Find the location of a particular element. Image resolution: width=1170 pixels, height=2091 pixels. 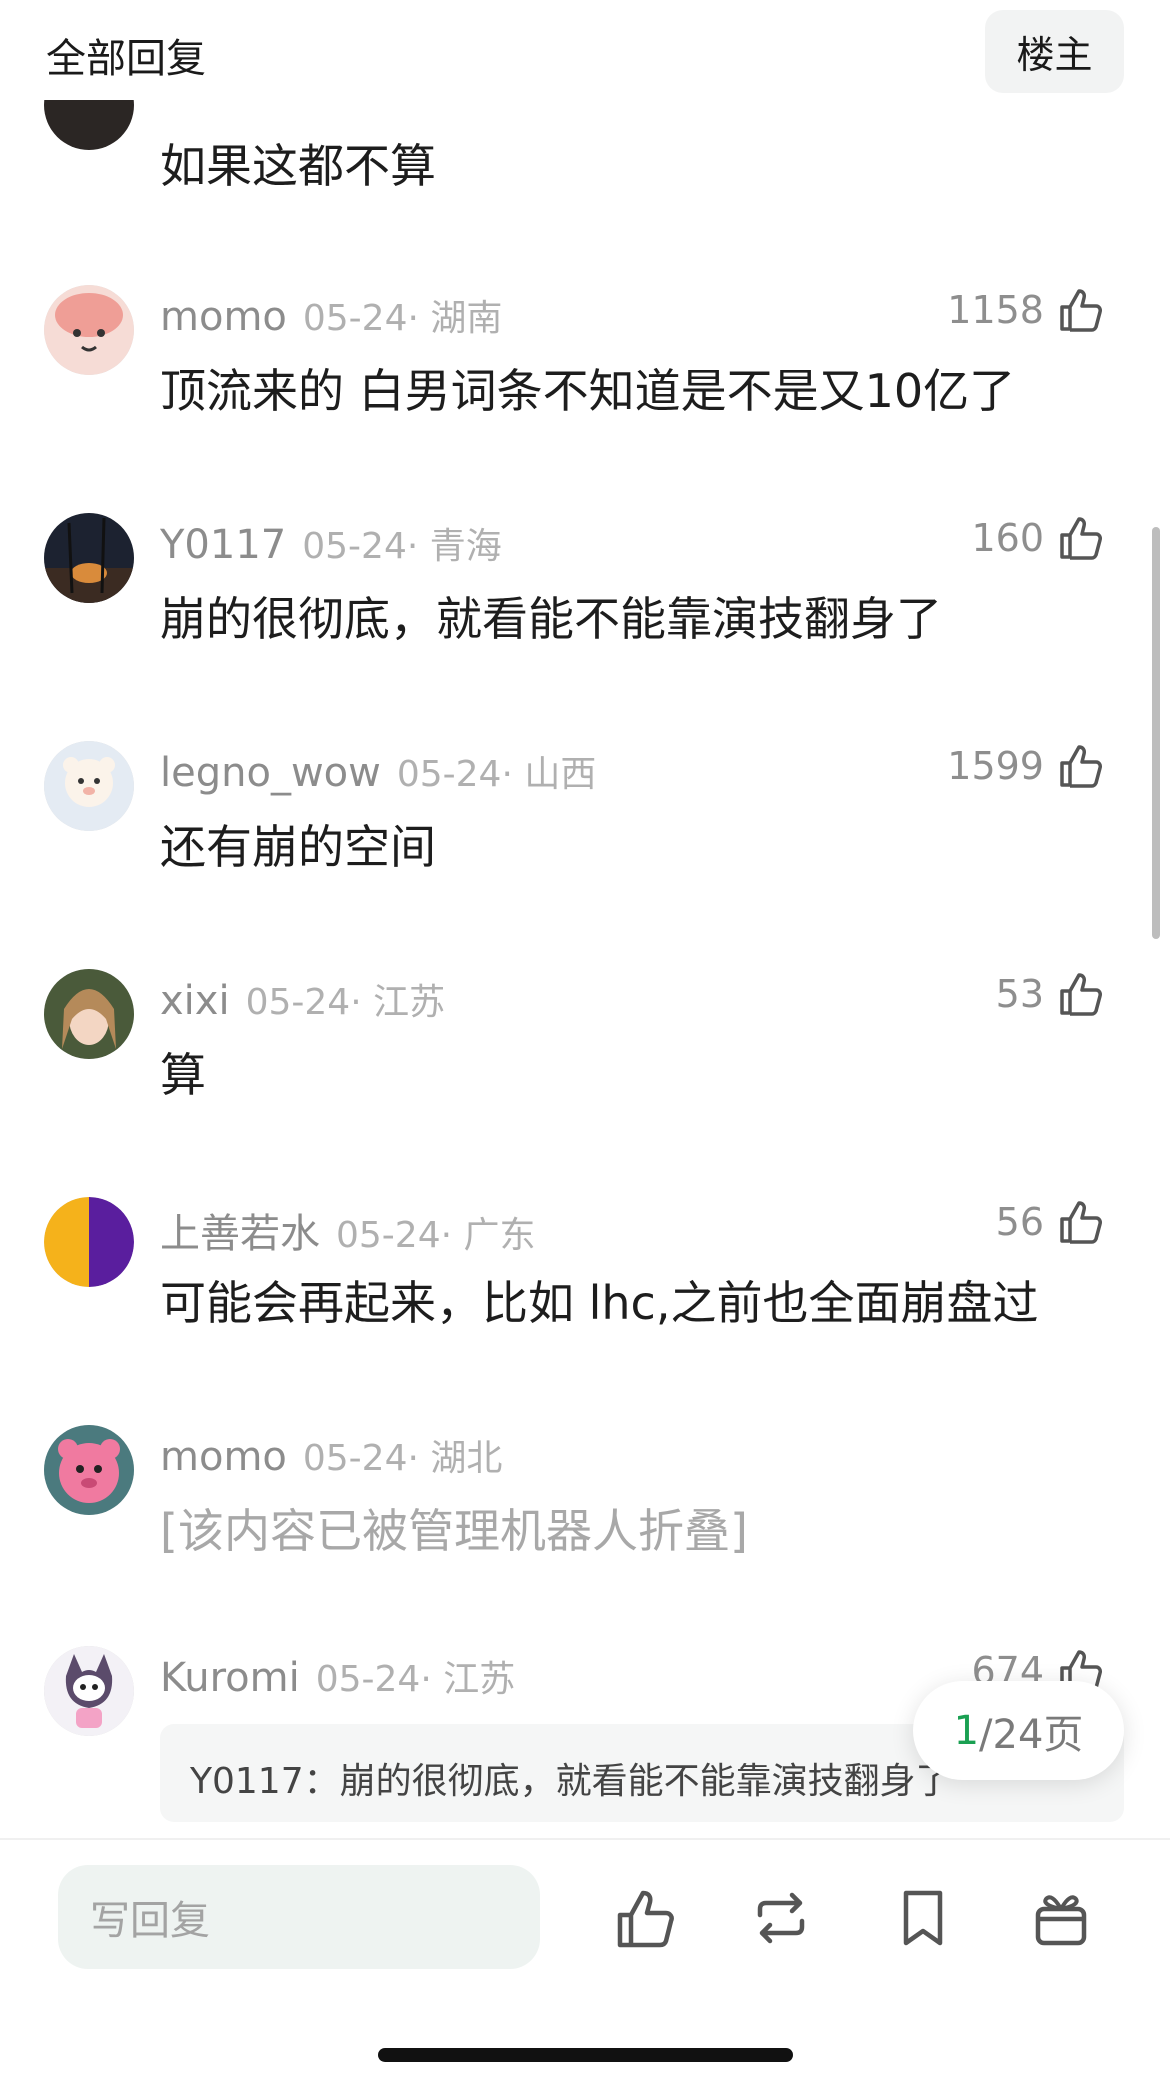

reply-input: 写回复 is located at coordinates (299, 1917).